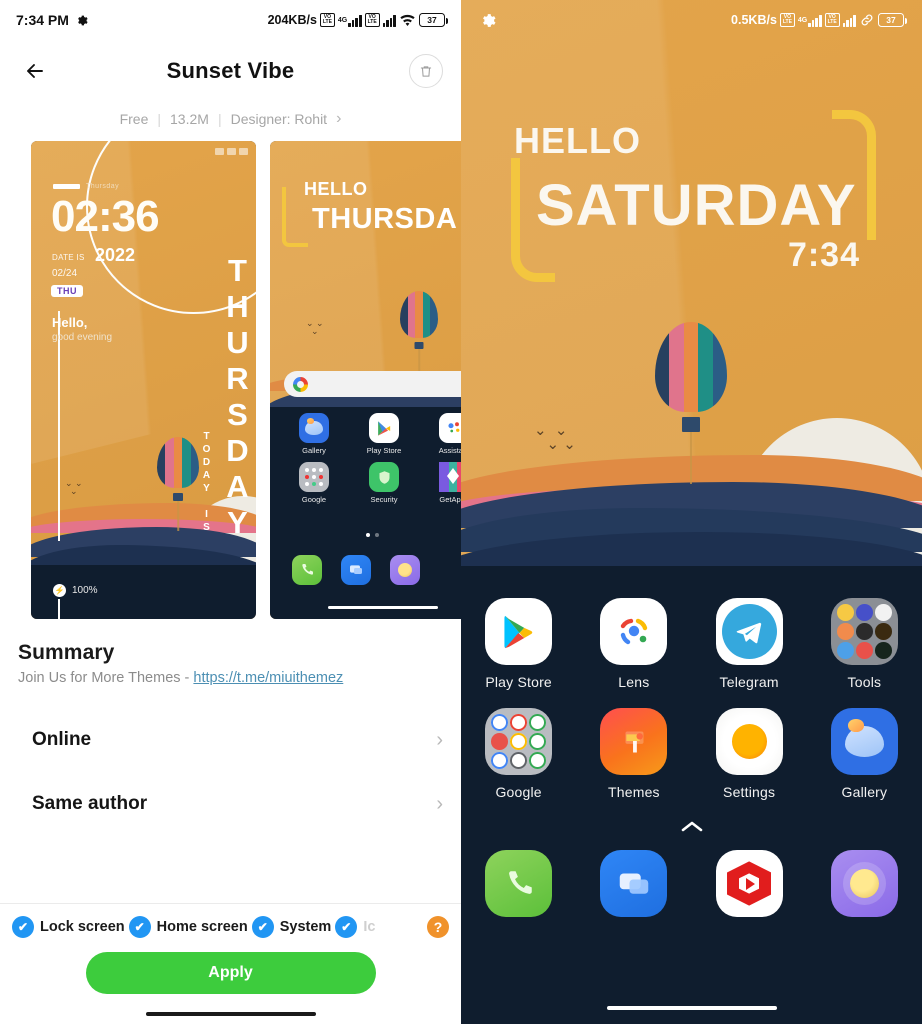 Image resolution: width=922 pixels, height=1024 pixels. What do you see at coordinates (342, 20) in the screenshot?
I see `network-type-label: 4G` at bounding box center [342, 20].